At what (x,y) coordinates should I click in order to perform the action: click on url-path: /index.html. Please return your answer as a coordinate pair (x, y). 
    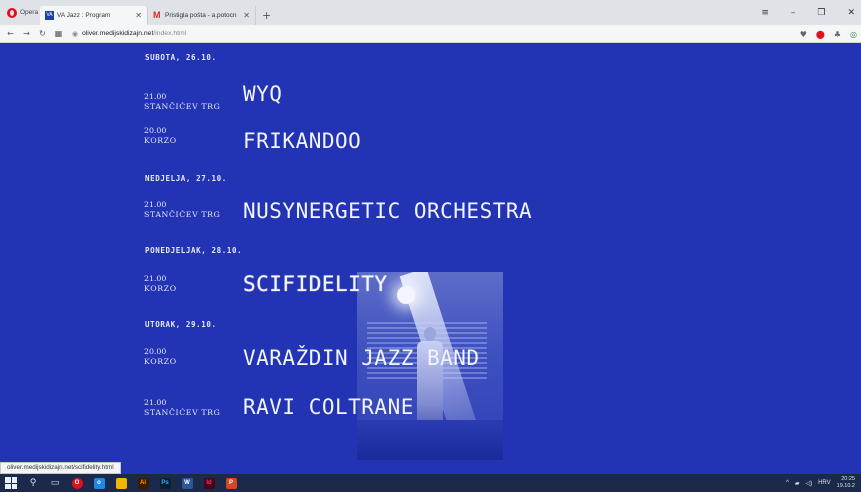
    Looking at the image, I should click on (170, 33).